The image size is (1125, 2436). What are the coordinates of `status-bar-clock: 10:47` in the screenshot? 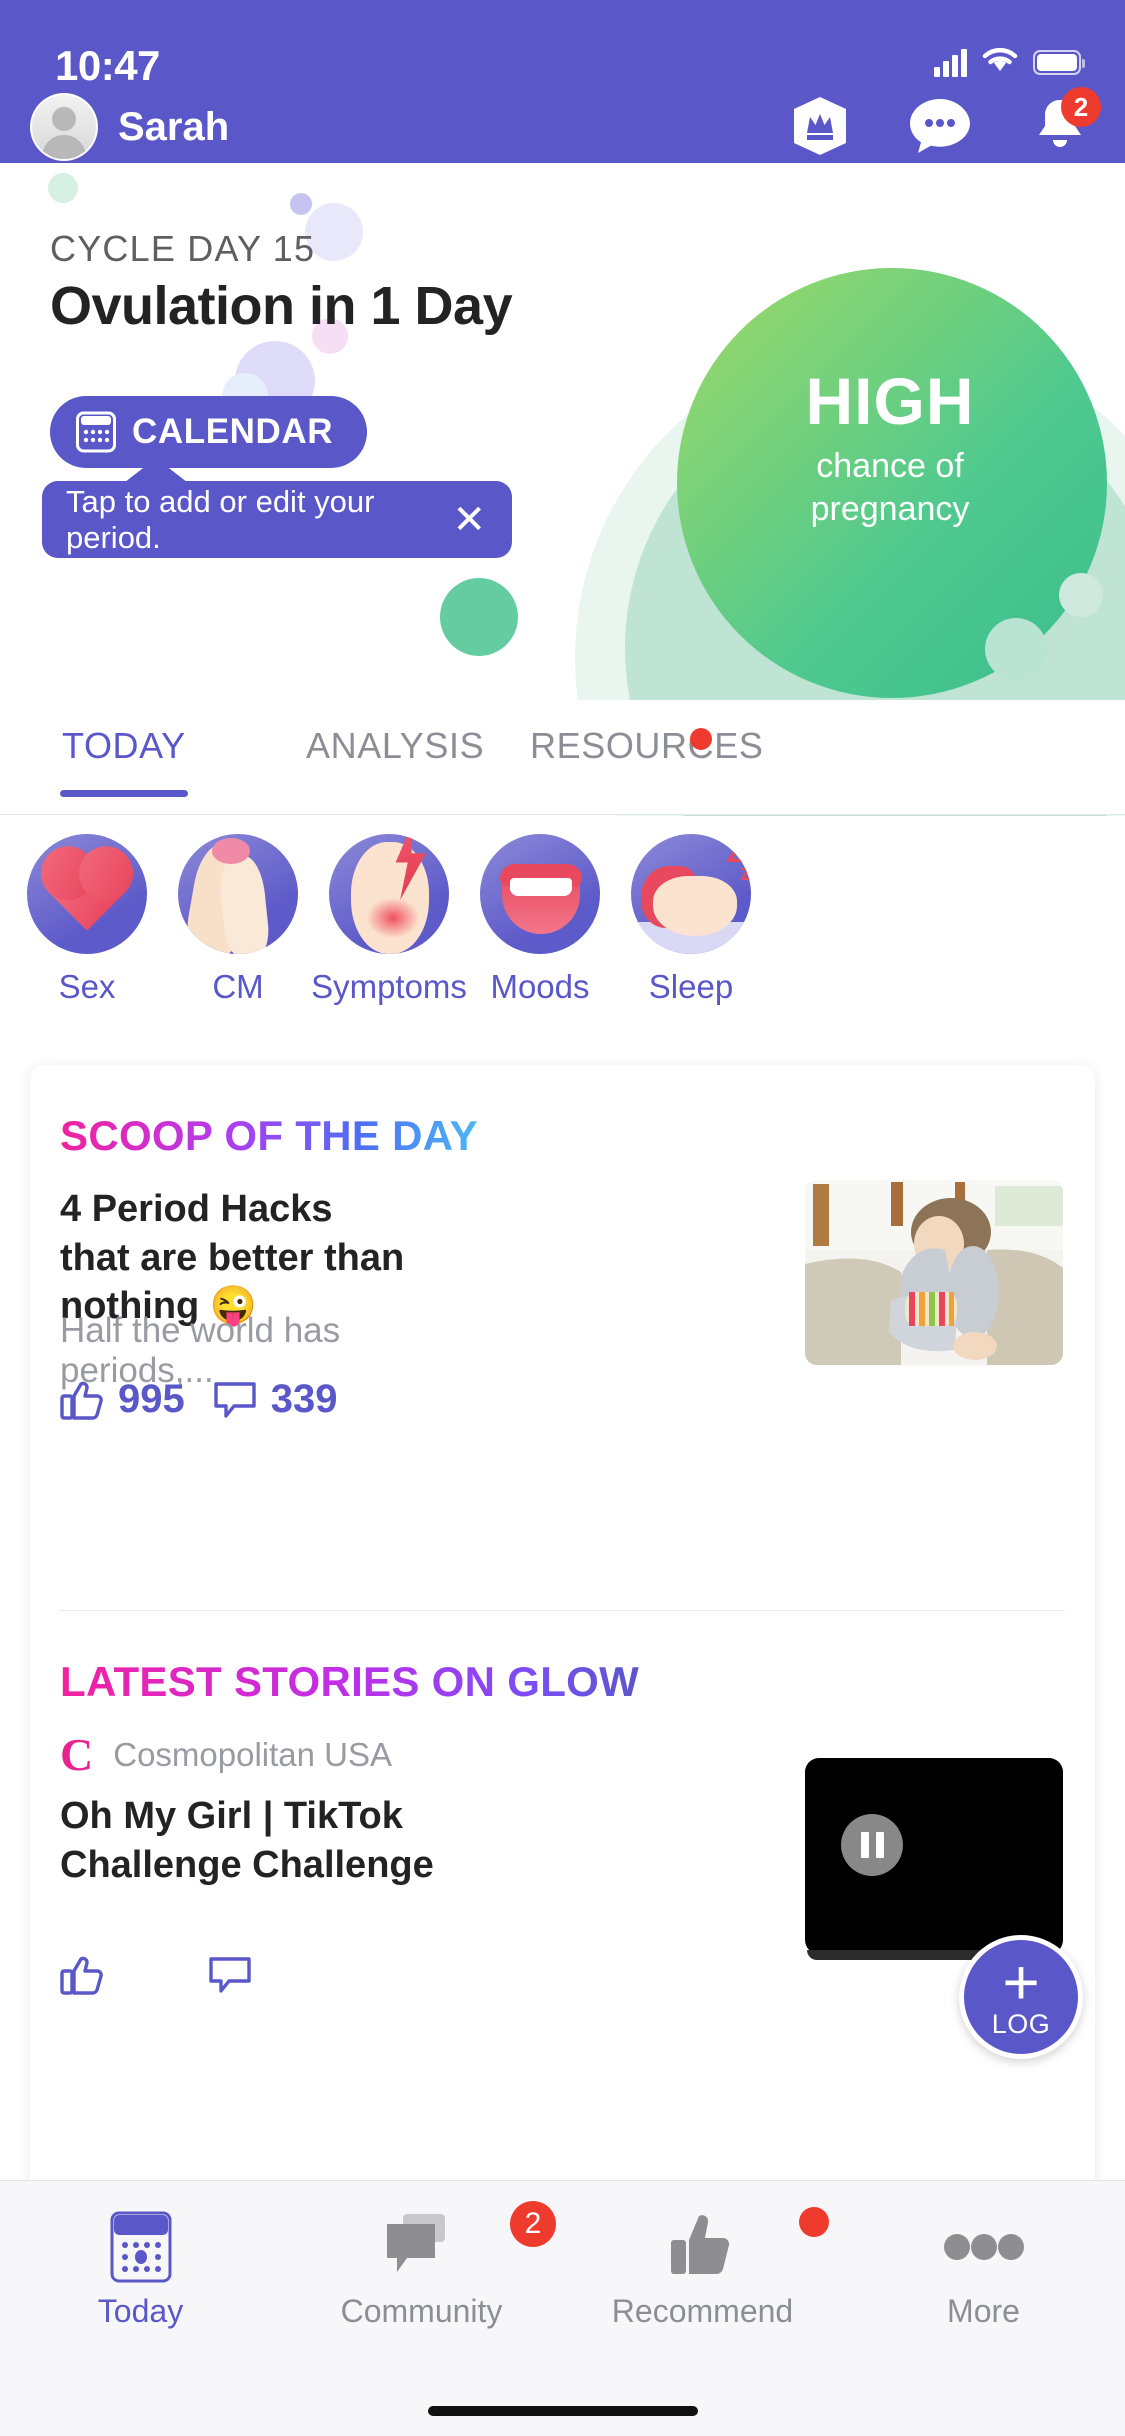 It's located at (107, 65).